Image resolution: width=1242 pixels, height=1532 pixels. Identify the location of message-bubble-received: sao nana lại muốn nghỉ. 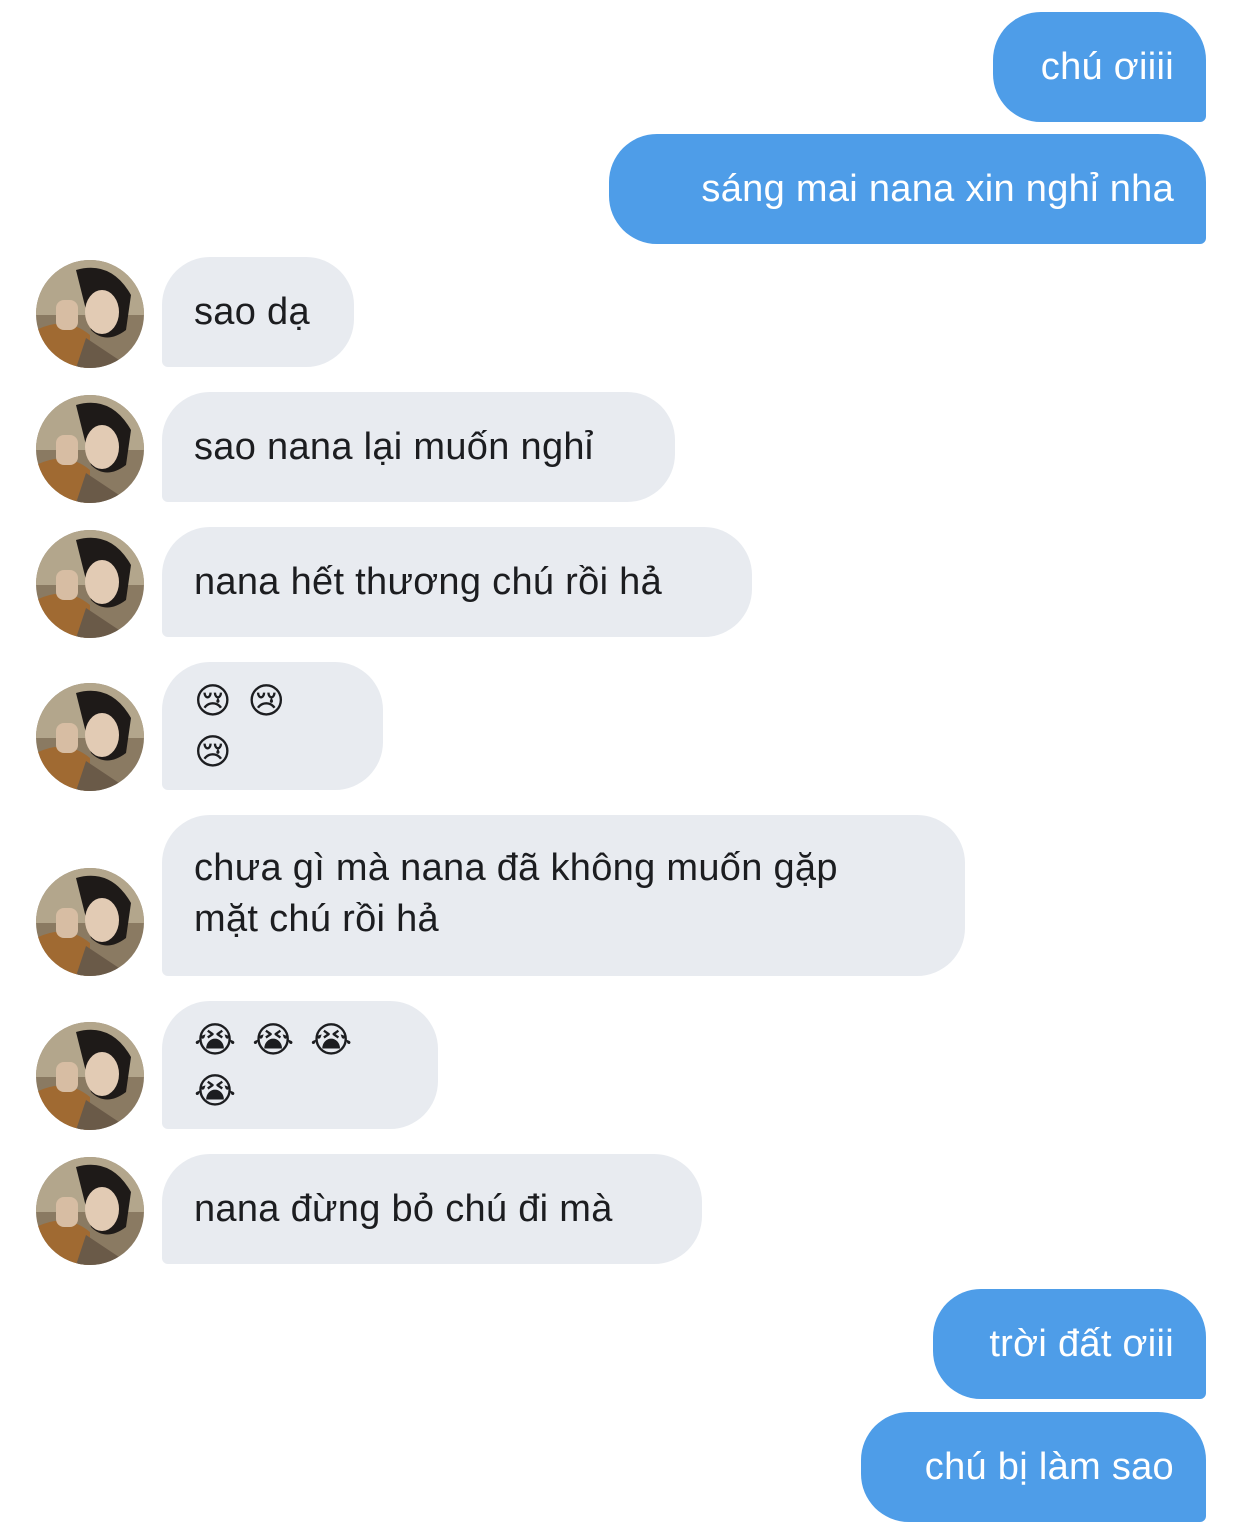
(418, 447).